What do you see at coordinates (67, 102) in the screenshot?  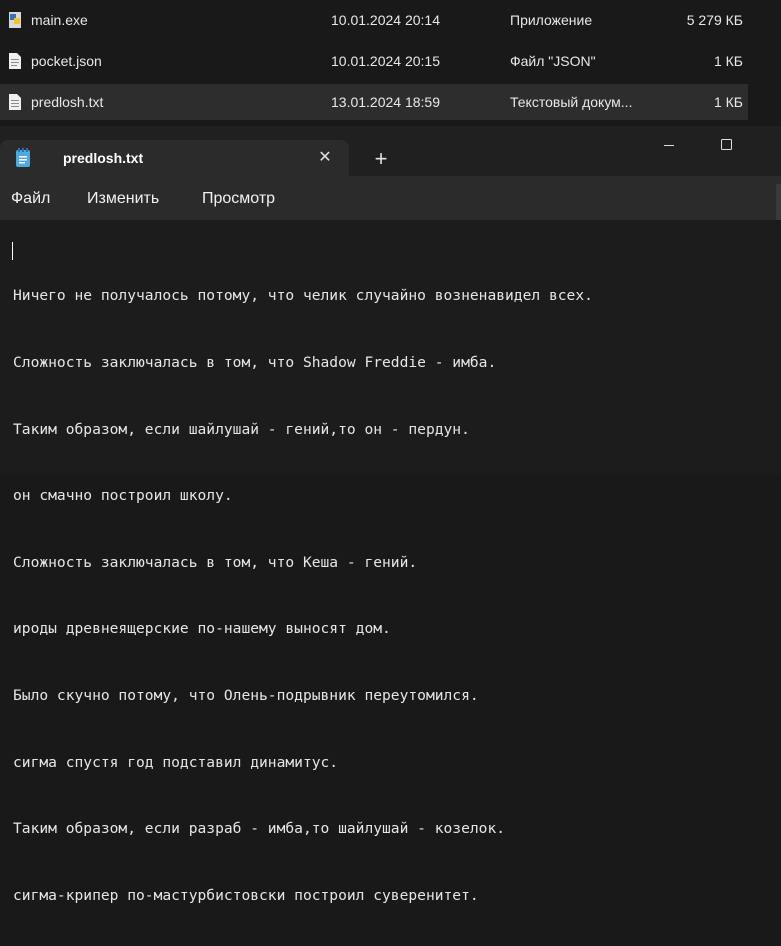 I see `file-name: predlosh.txt` at bounding box center [67, 102].